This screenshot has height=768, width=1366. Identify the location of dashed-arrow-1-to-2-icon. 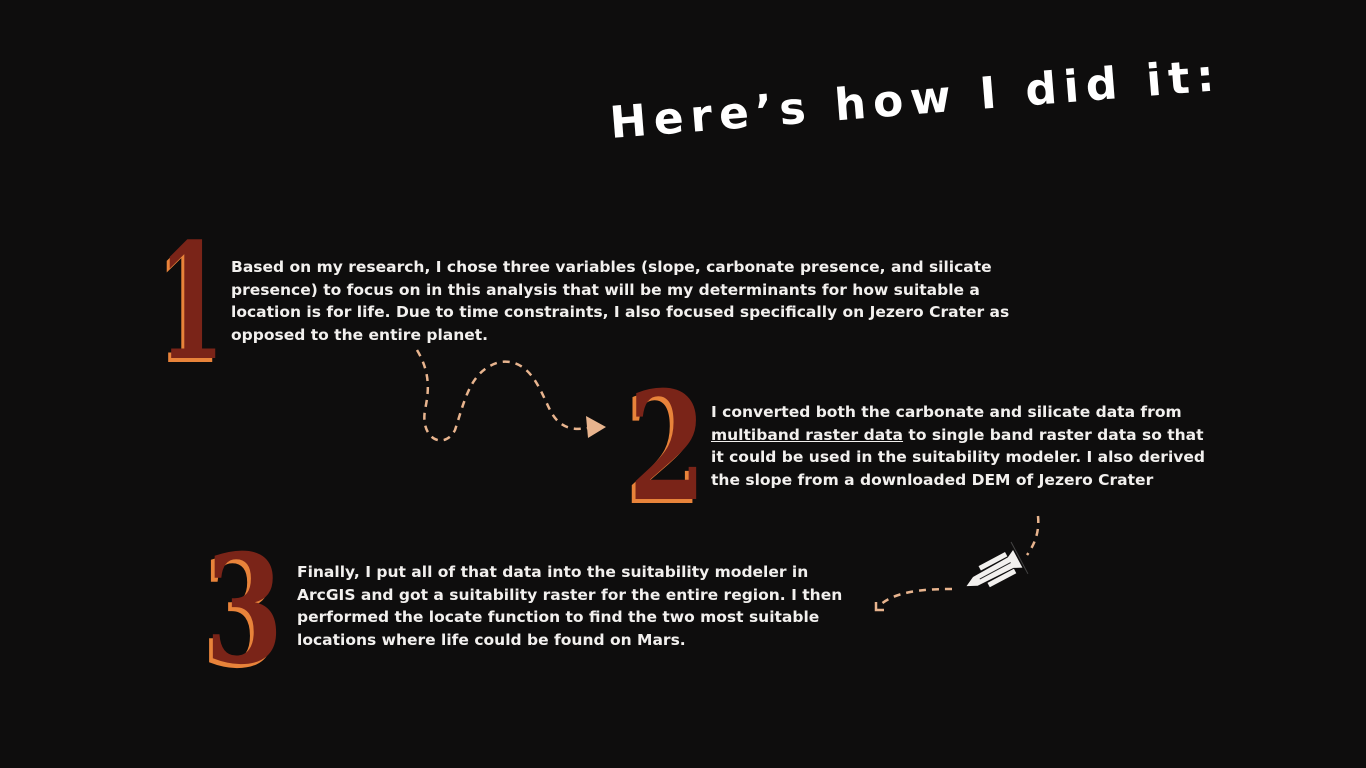
(510, 395).